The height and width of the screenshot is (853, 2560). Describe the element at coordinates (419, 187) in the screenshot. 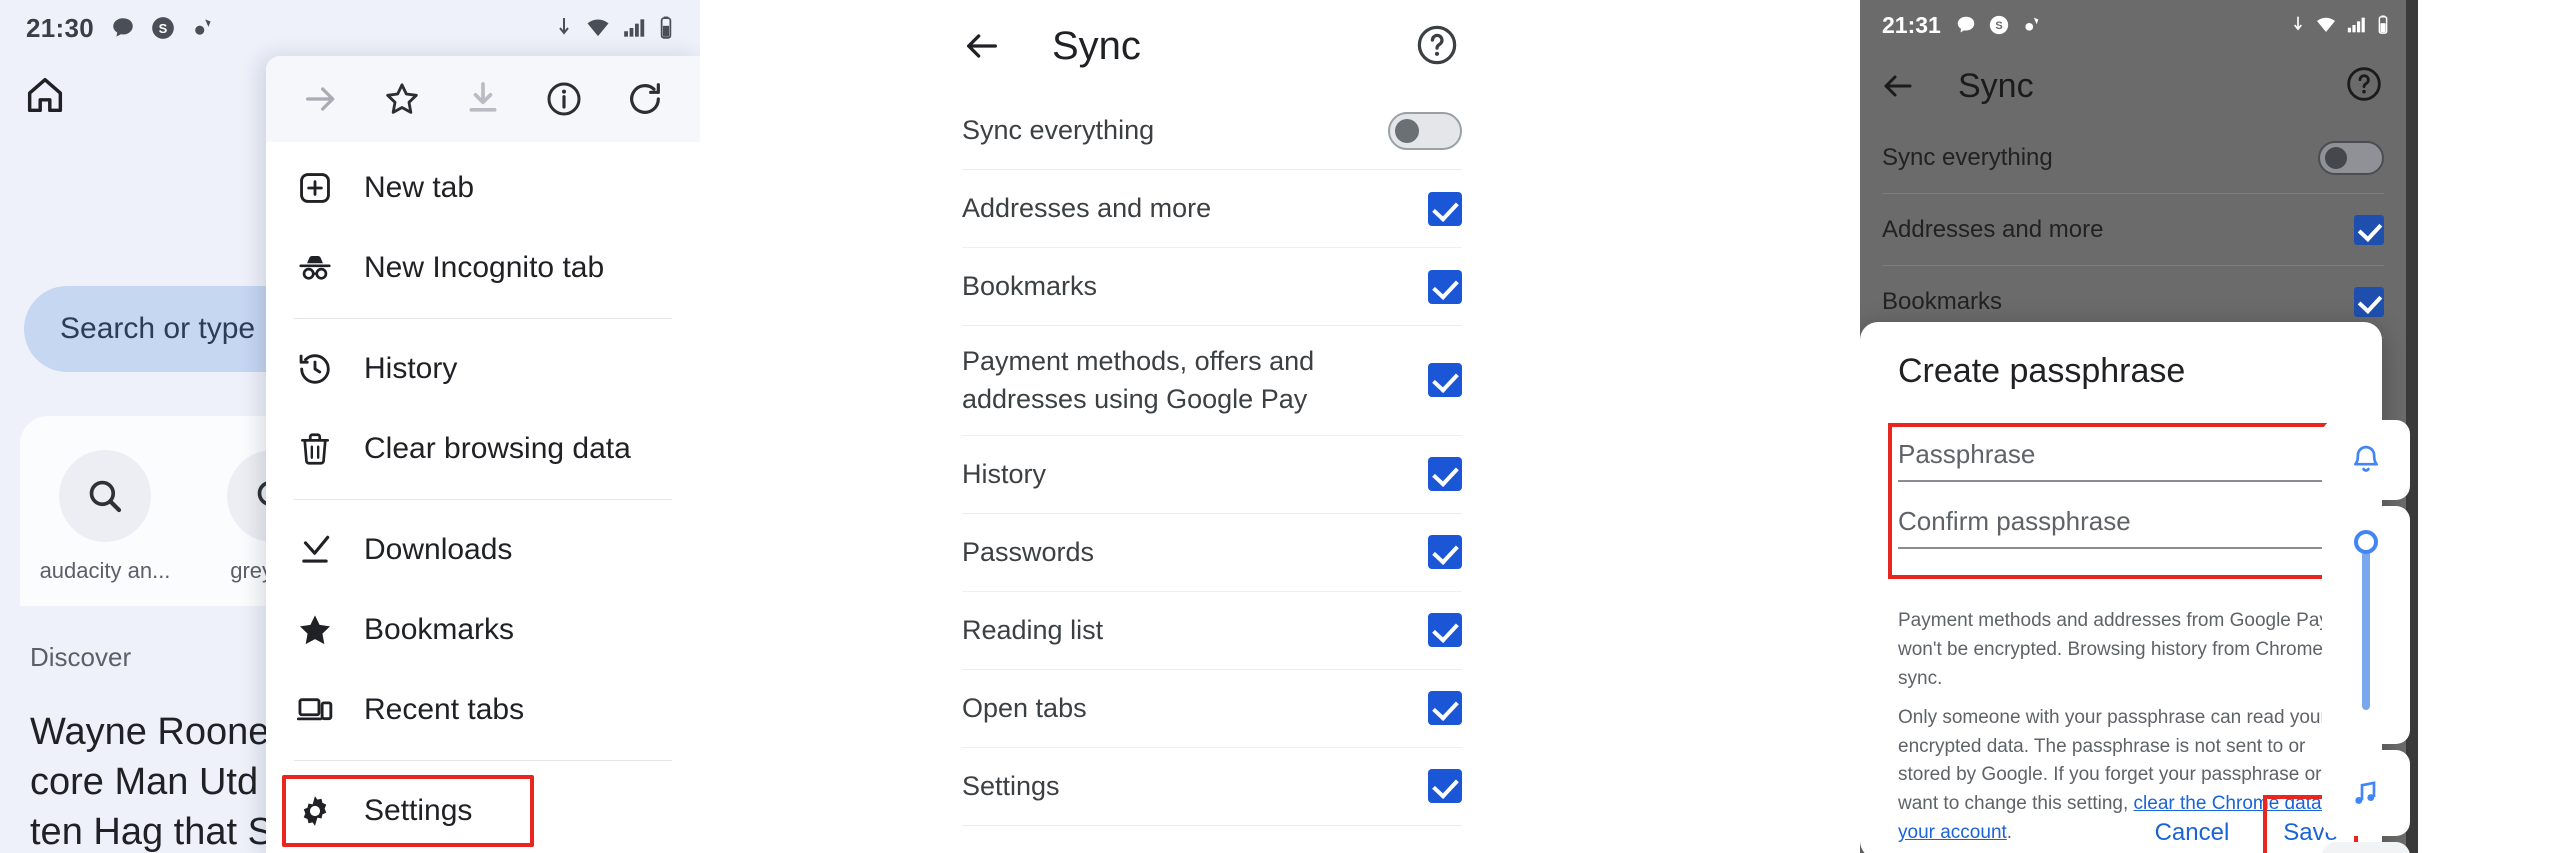

I see `menu-item-label: New tab` at that location.